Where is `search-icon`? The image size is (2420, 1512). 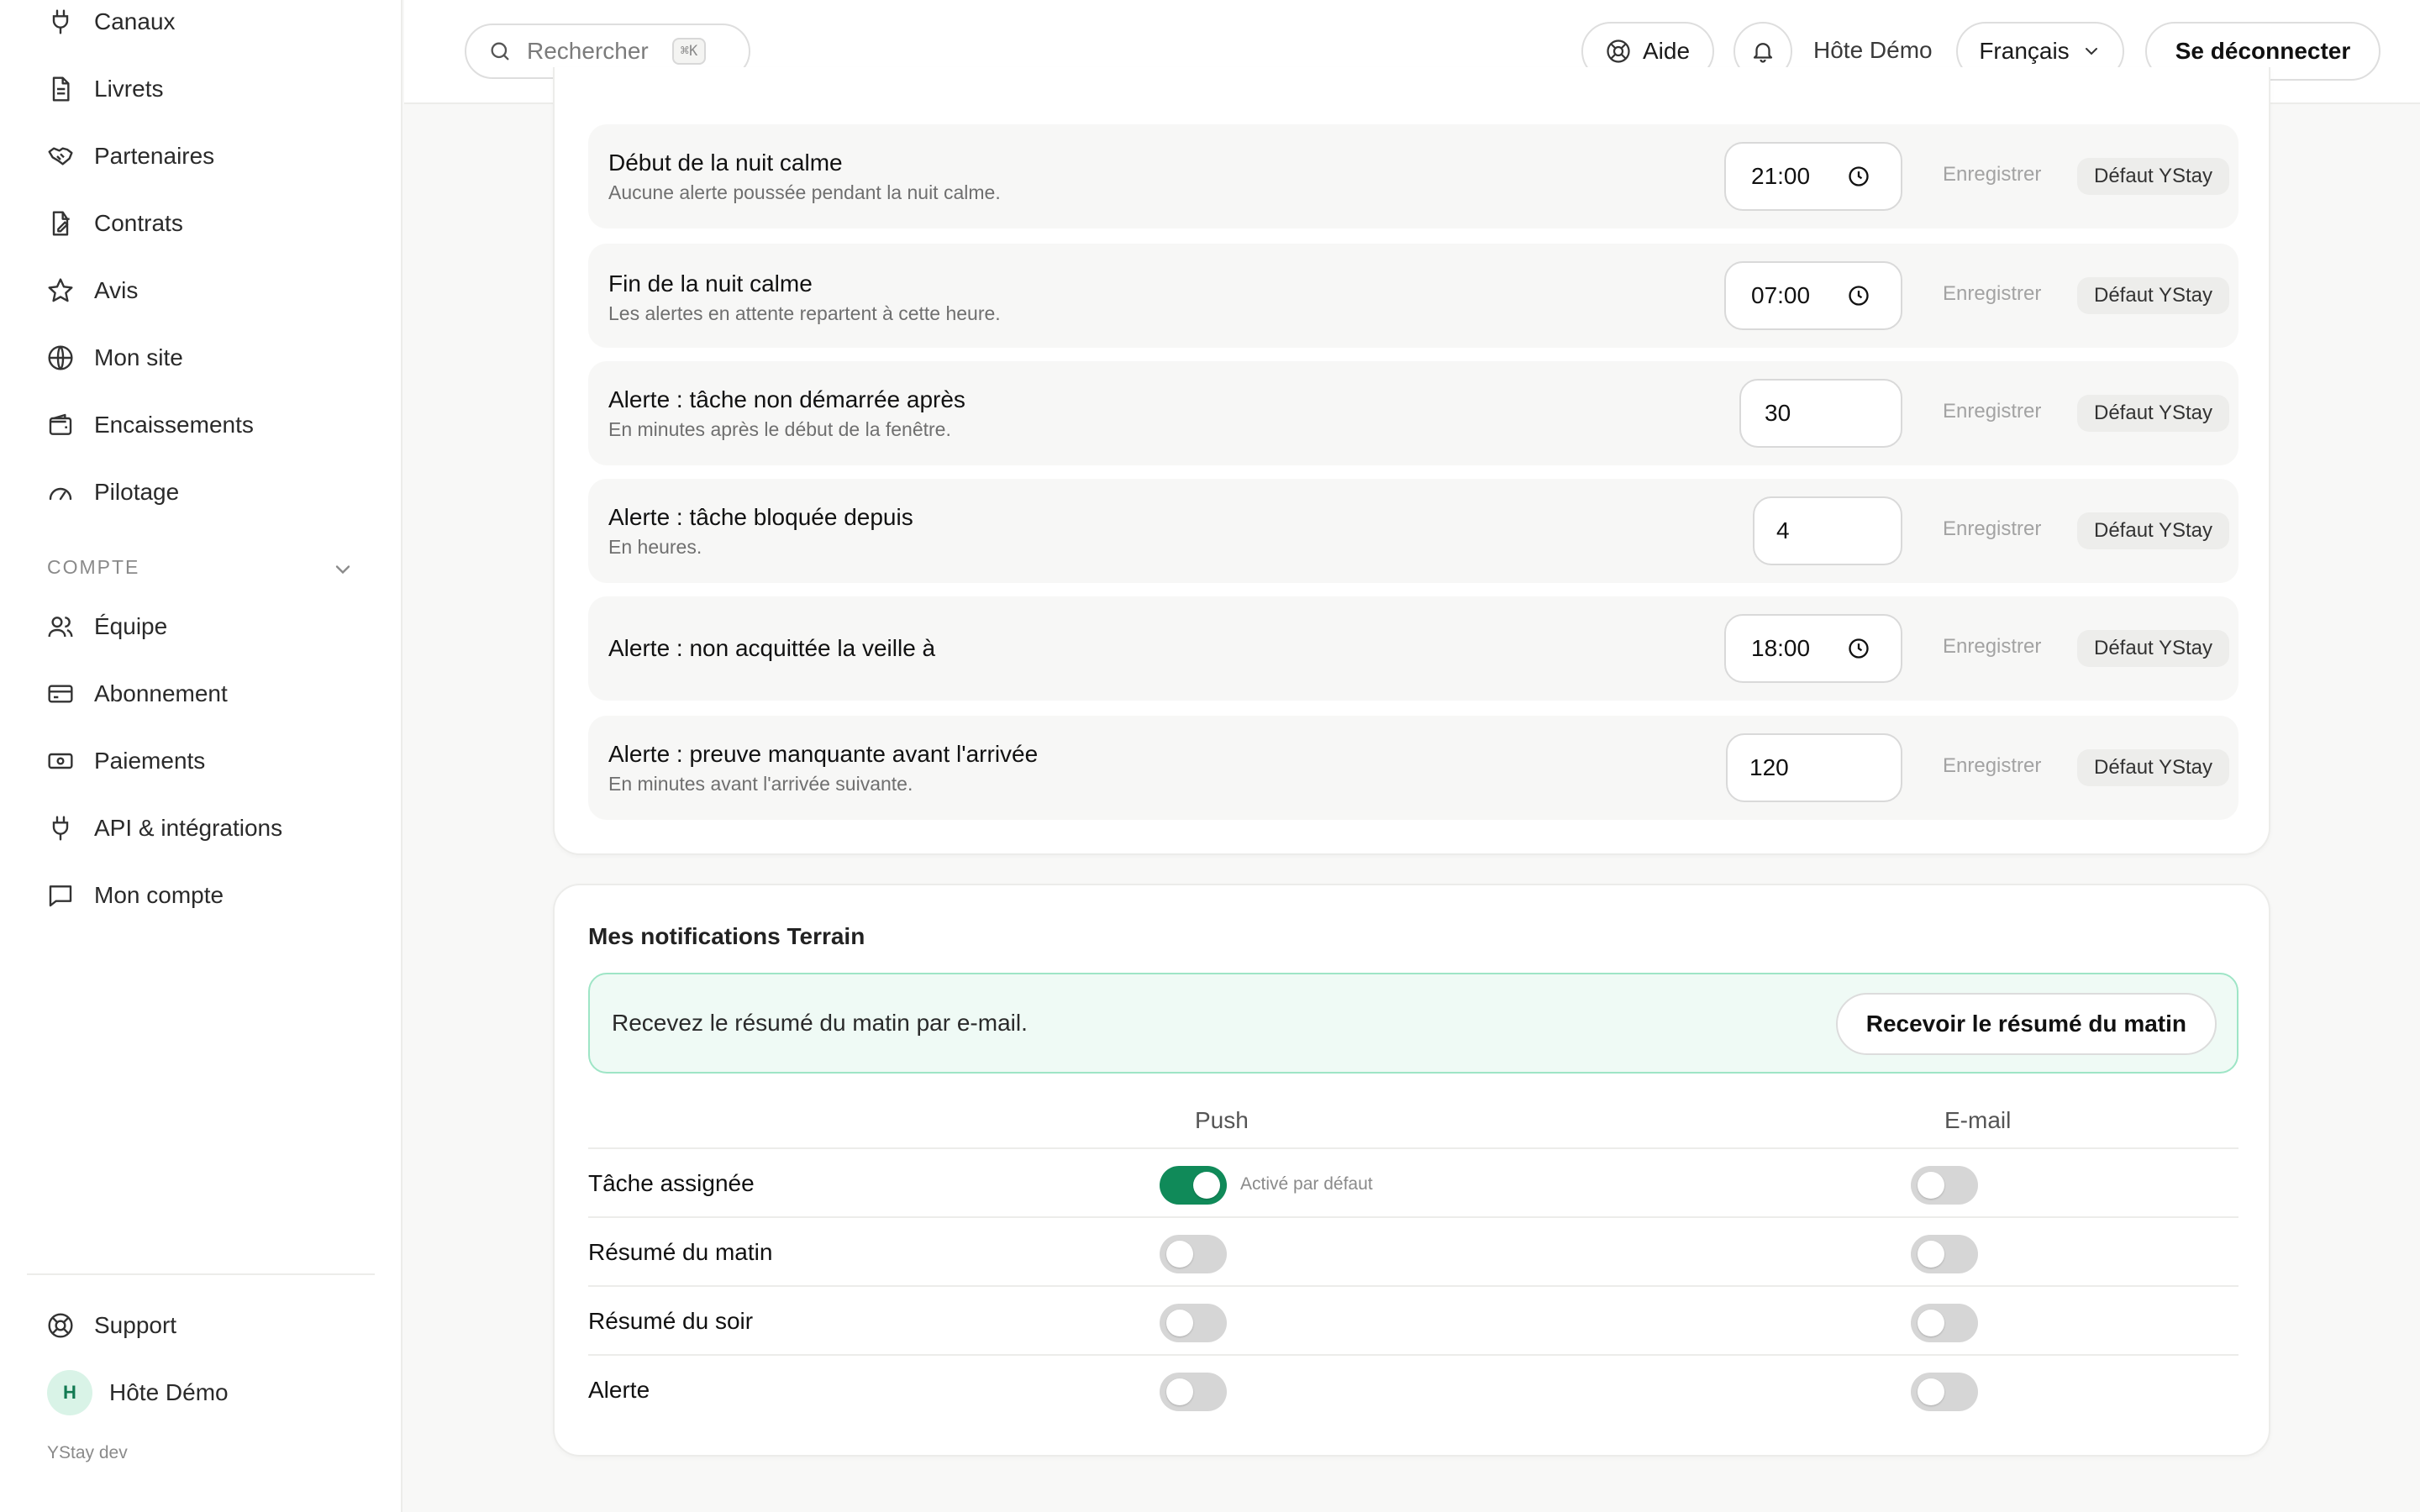 search-icon is located at coordinates (500, 51).